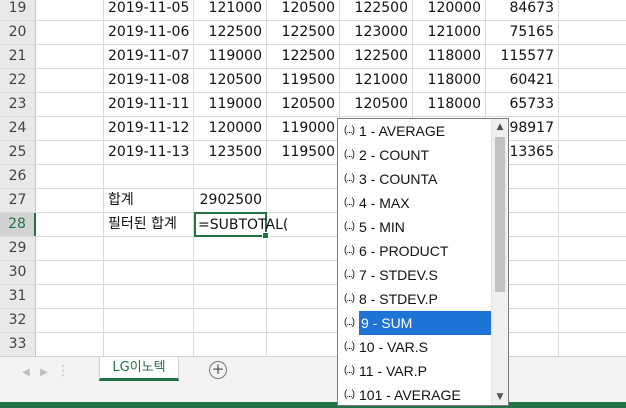  What do you see at coordinates (415, 299) in the screenshot?
I see `autocomplete-option: (...) 8 - STDEV.P` at bounding box center [415, 299].